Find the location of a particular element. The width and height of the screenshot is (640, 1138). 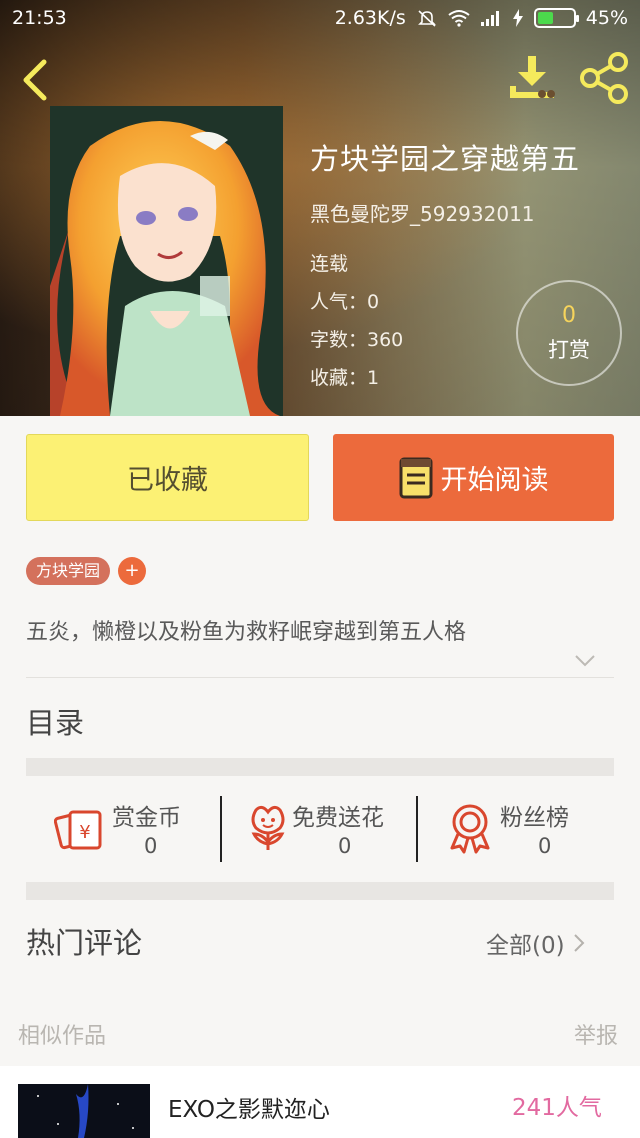

start-reading-label: 开始阅读 is located at coordinates (494, 480).